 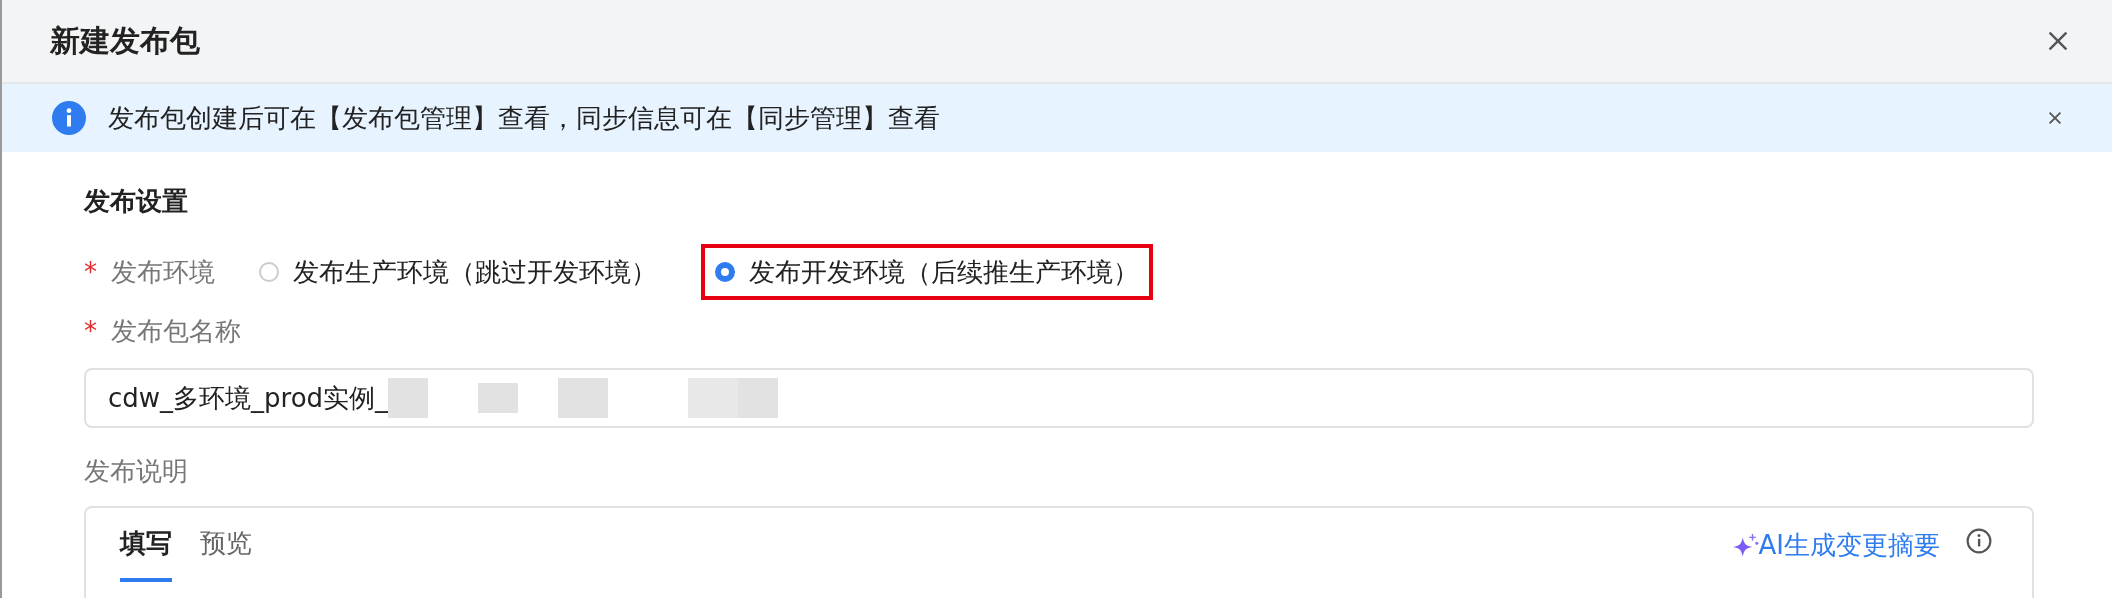 I want to click on radio-option: 发布生产环境（跳过开发环境）, so click(x=458, y=272).